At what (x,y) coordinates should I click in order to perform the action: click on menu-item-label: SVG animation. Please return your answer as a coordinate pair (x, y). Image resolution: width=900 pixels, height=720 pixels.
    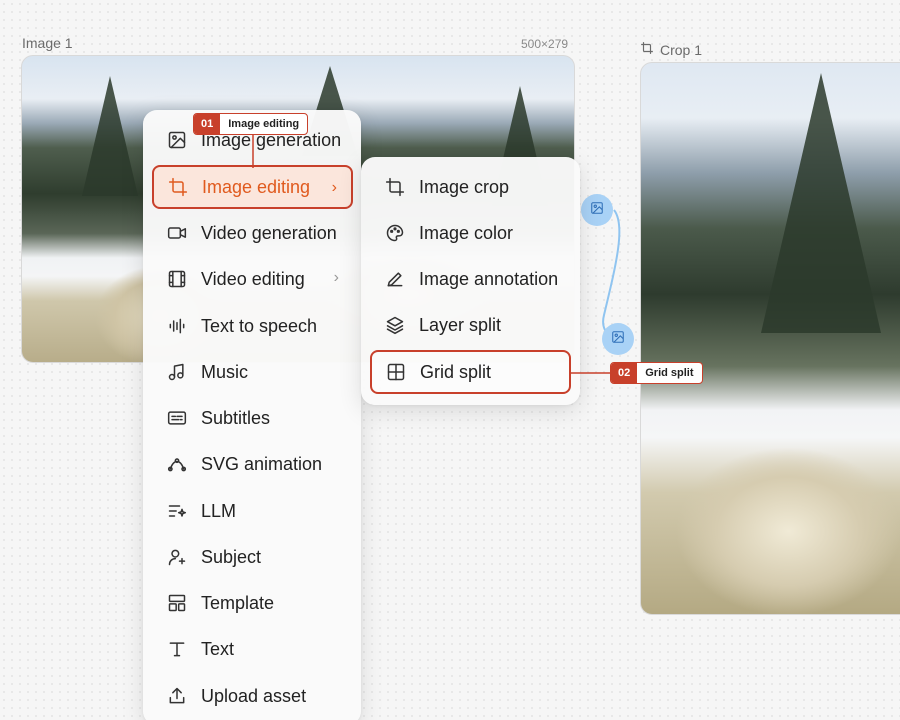
    Looking at the image, I should click on (262, 463).